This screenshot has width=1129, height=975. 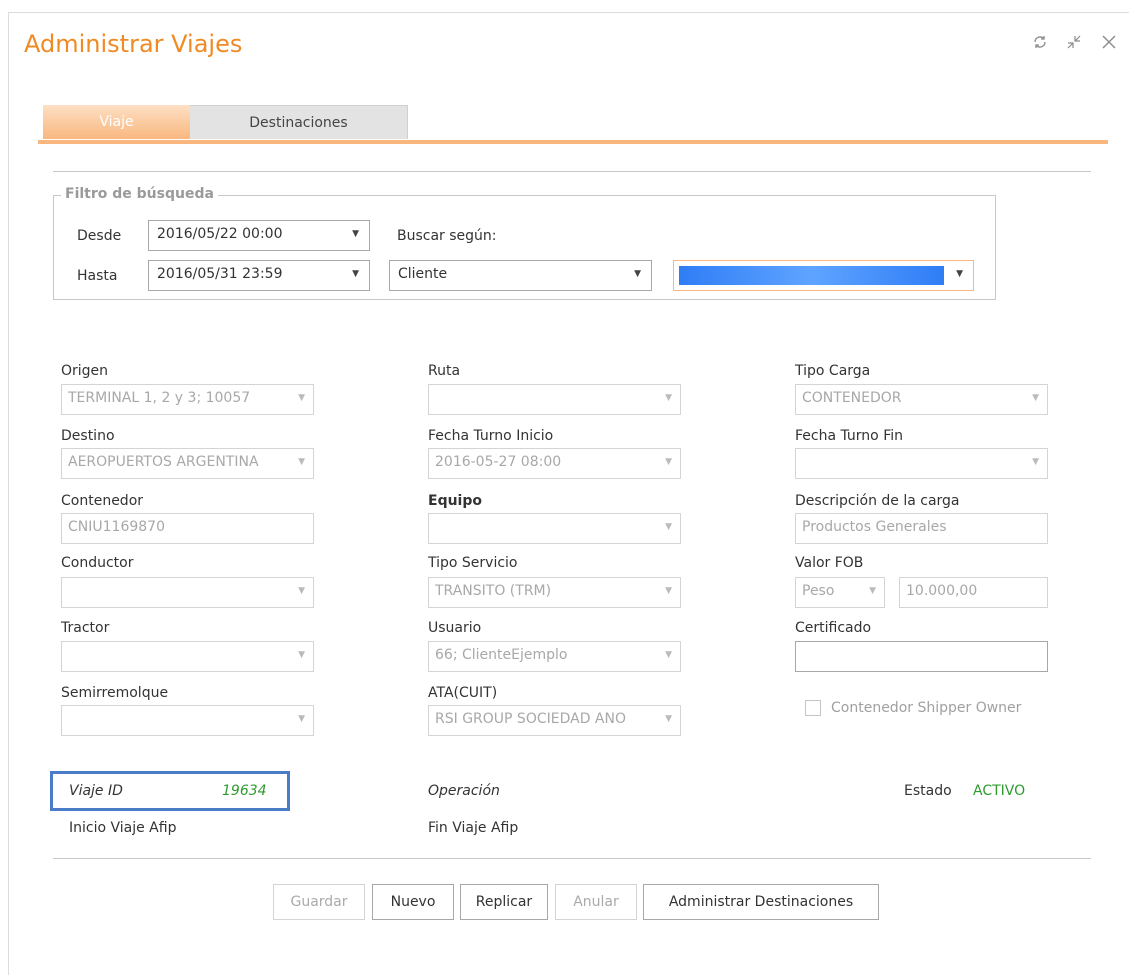 I want to click on equipo-select: ▼, so click(x=554, y=528).